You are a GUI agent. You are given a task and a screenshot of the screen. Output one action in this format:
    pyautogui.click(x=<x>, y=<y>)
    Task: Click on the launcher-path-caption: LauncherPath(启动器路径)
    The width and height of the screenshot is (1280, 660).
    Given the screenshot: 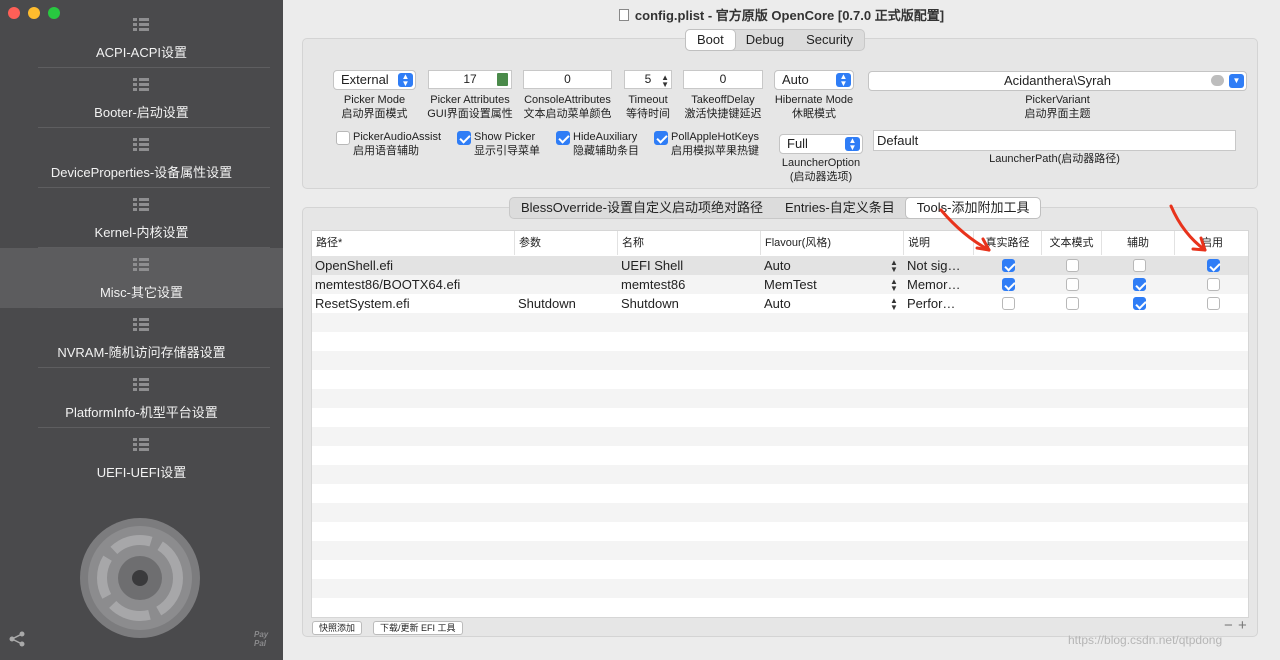 What is the action you would take?
    pyautogui.click(x=1054, y=159)
    